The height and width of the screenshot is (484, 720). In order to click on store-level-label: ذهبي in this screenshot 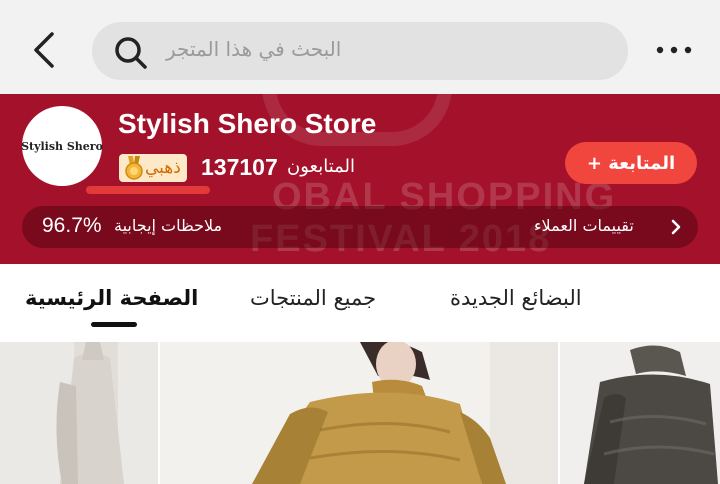, I will do `click(163, 168)`.